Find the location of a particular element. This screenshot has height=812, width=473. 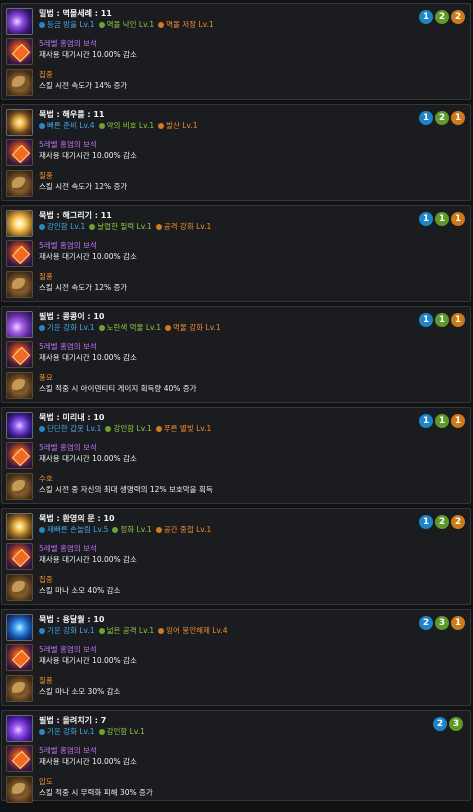

tripod-list: 단단한 갑옷 Lv.1 강인함 Lv.1 푸른 별빛 Lv.1 is located at coordinates (125, 428).